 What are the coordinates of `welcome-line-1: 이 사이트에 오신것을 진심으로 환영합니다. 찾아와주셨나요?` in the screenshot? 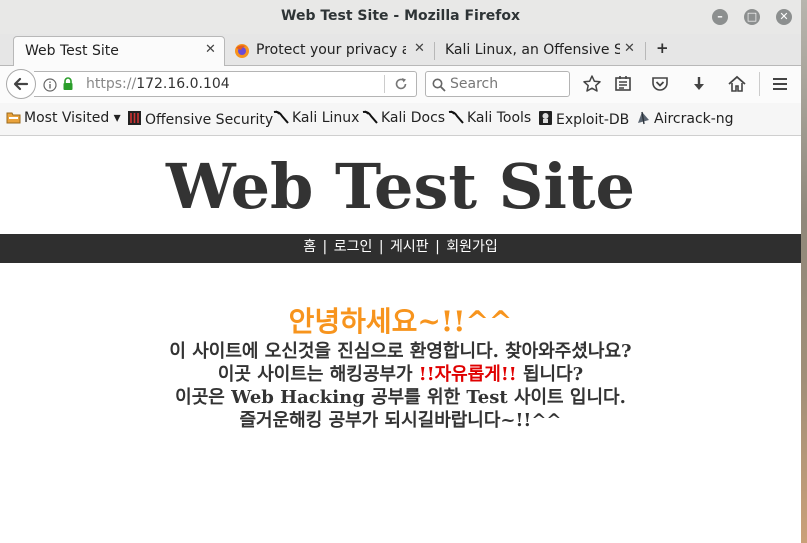 It's located at (400, 351).